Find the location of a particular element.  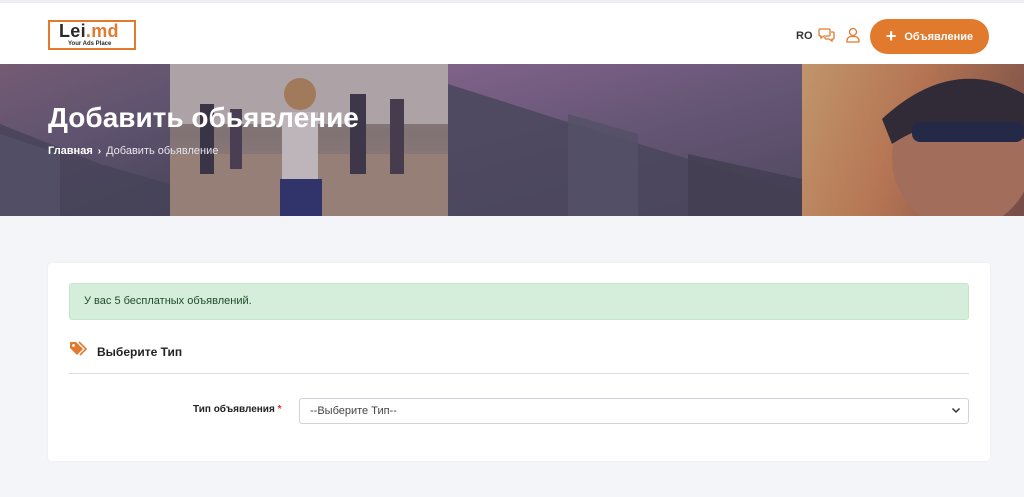

breadcrumb-home: Главная is located at coordinates (70, 151).